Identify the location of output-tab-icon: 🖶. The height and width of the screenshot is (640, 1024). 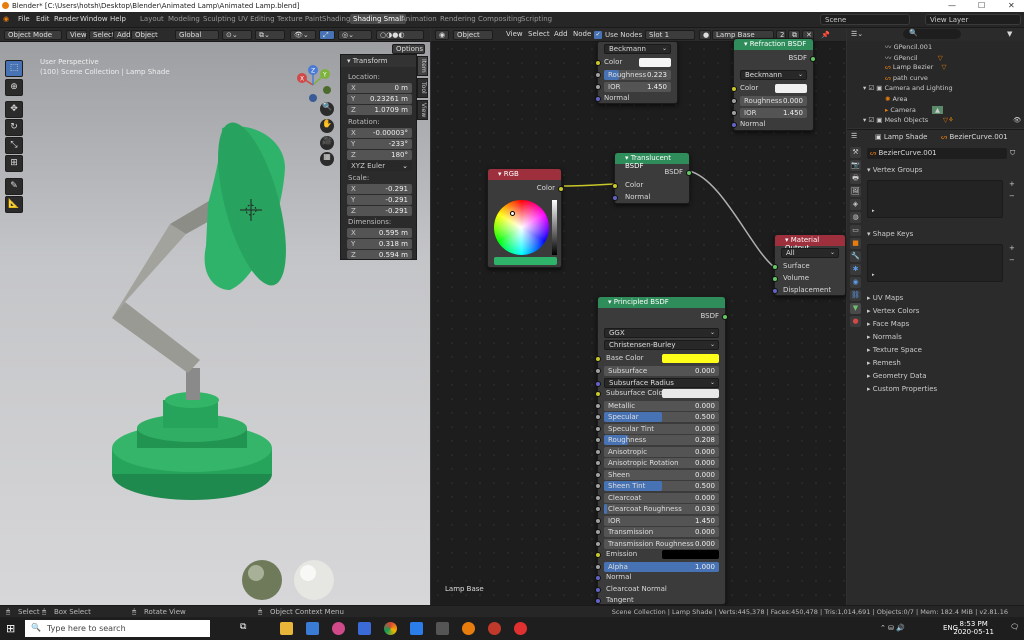
(855, 178).